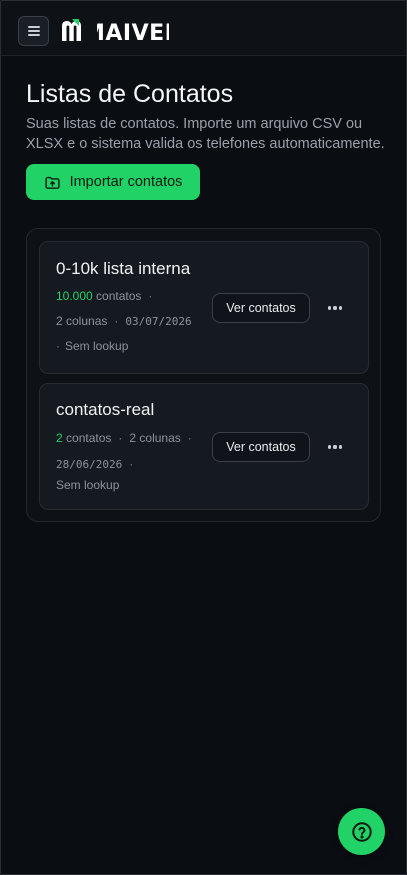 This screenshot has width=407, height=875. I want to click on list-count-row: 2 contatos · 2 colunas ·, so click(124, 438).